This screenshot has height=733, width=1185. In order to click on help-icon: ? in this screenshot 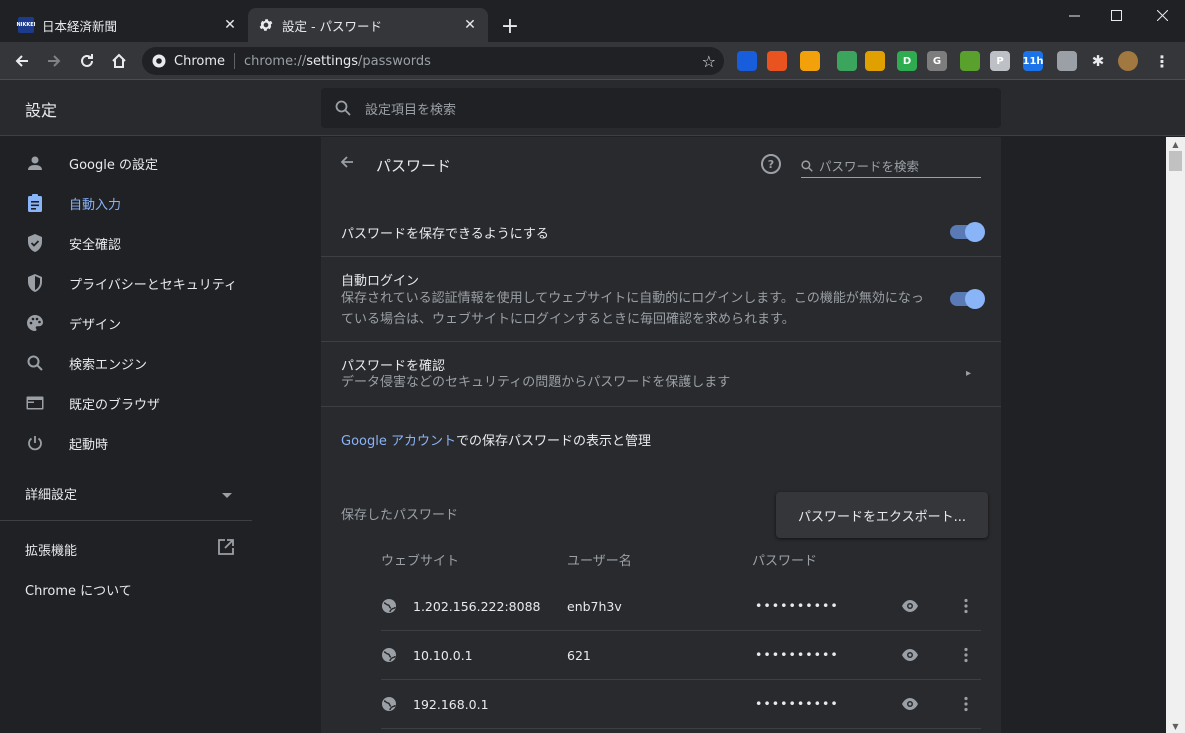, I will do `click(771, 164)`.